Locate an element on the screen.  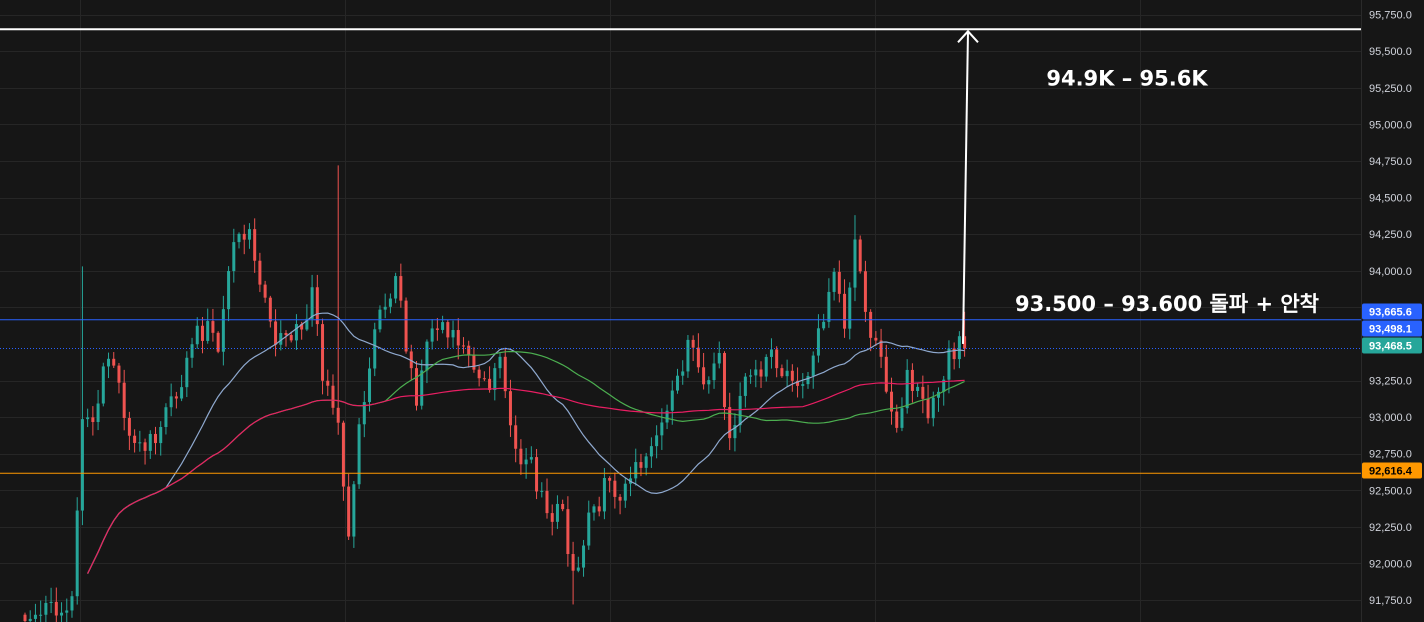
y-tick-label: 92,000.0 is located at coordinates (1390, 564).